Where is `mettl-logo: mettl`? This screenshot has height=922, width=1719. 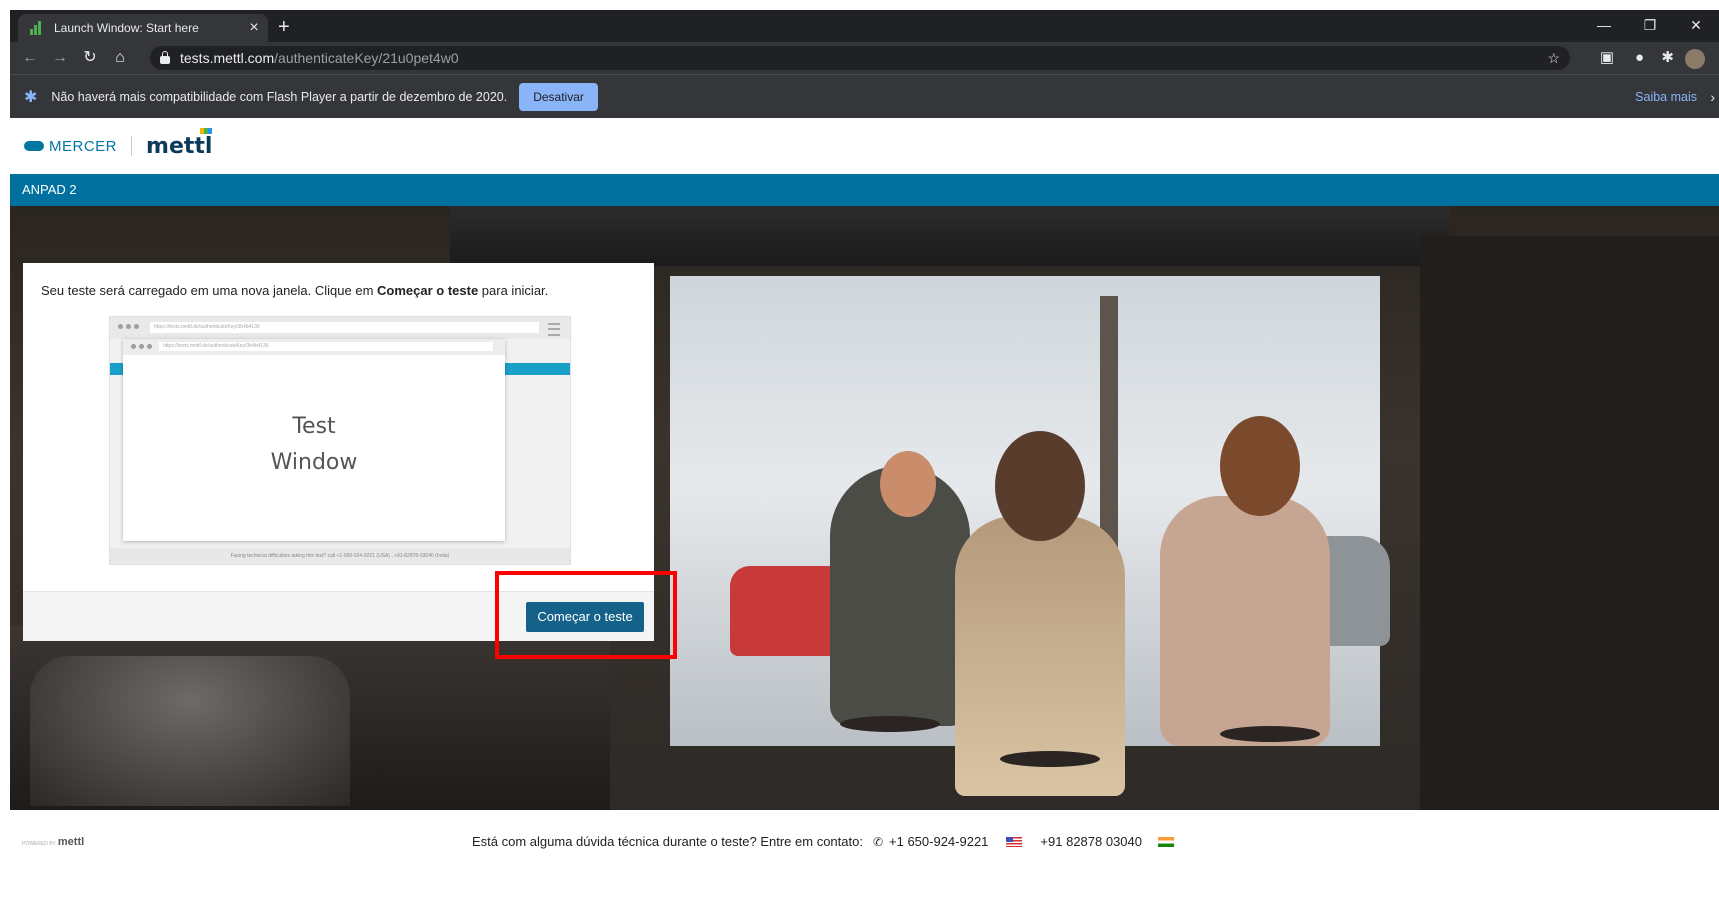 mettl-logo: mettl is located at coordinates (179, 143).